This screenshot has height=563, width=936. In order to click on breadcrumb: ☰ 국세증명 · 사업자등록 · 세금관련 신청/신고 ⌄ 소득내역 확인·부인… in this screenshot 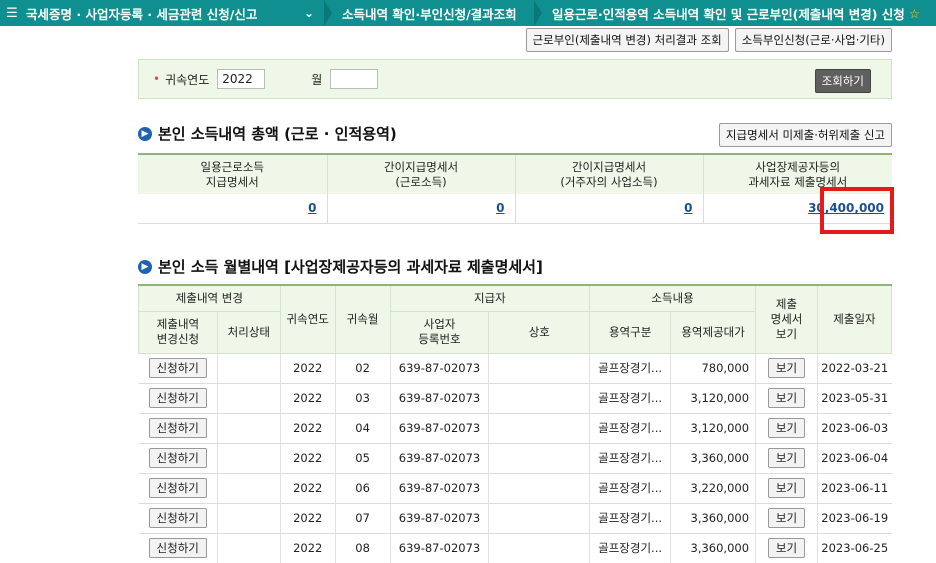, I will do `click(468, 13)`.